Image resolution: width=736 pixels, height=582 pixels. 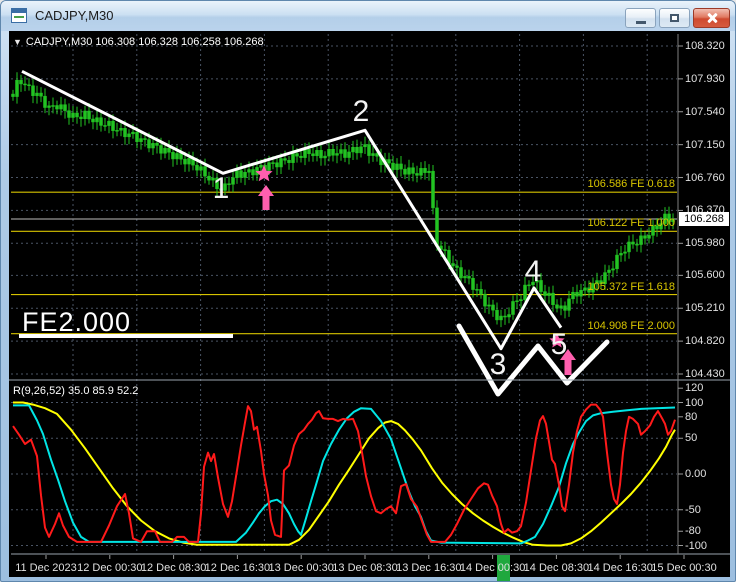 I want to click on restore-button, so click(x=674, y=18).